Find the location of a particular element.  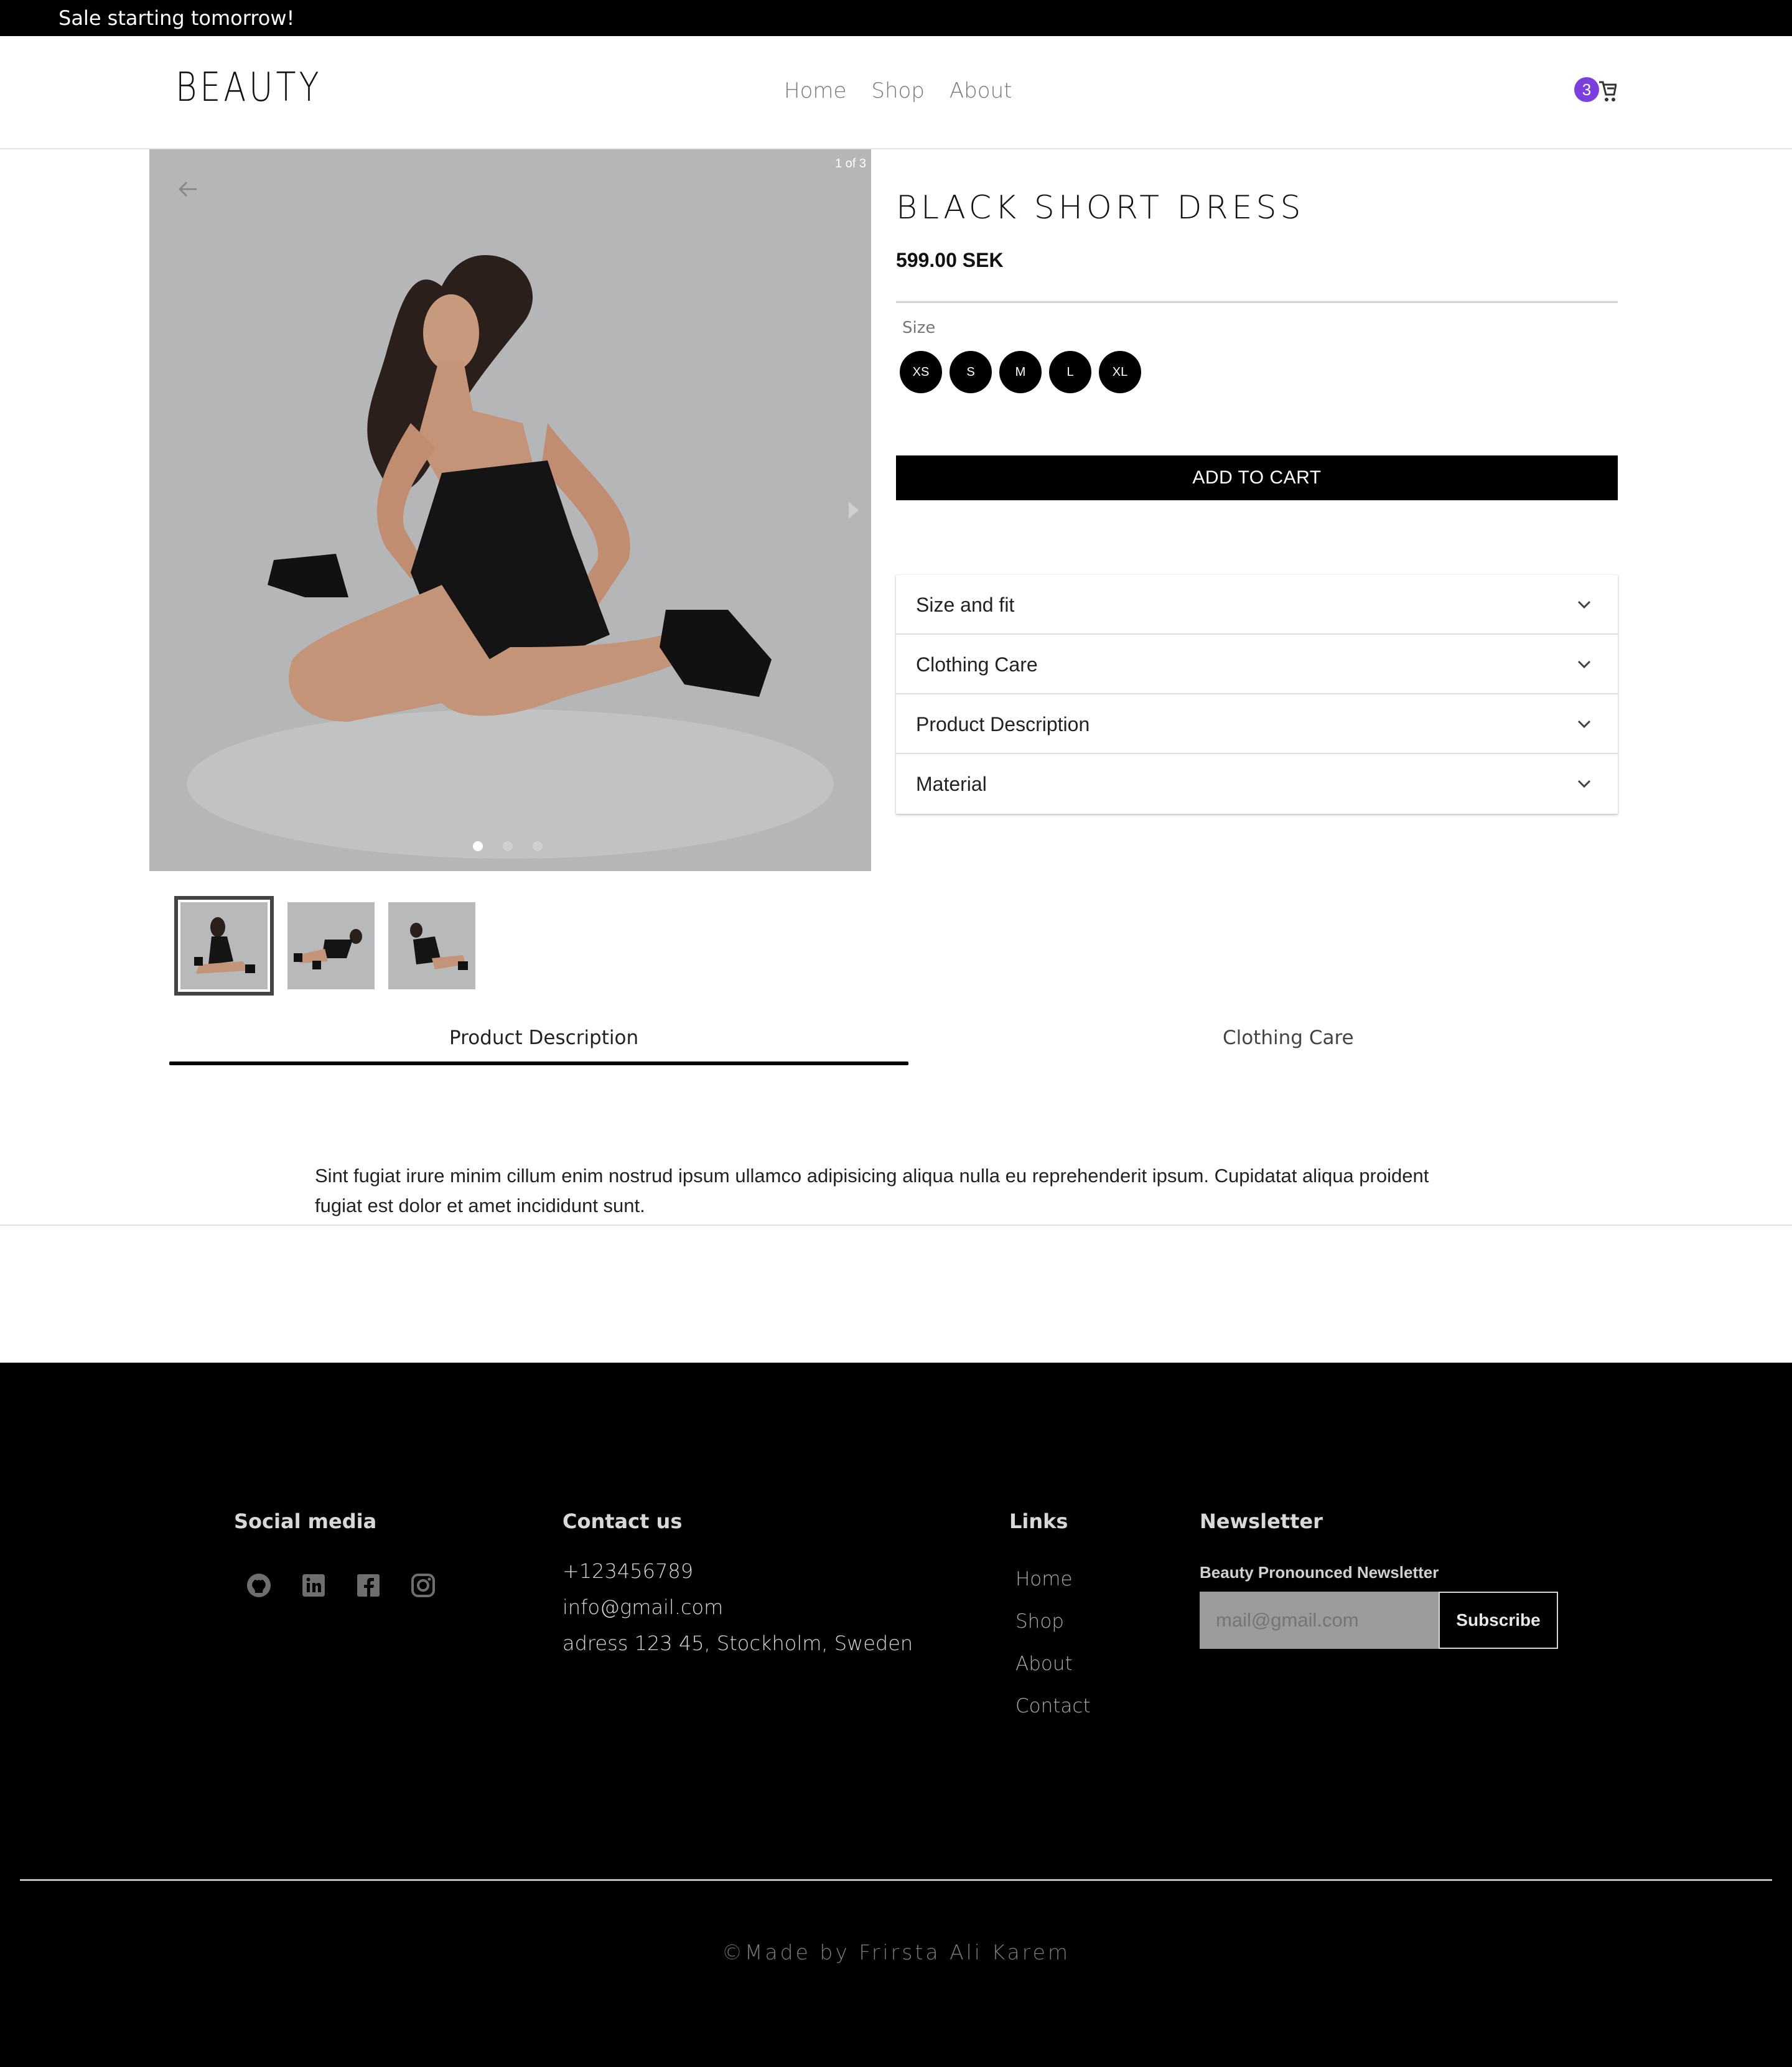

linkedin-icon is located at coordinates (313, 1585).